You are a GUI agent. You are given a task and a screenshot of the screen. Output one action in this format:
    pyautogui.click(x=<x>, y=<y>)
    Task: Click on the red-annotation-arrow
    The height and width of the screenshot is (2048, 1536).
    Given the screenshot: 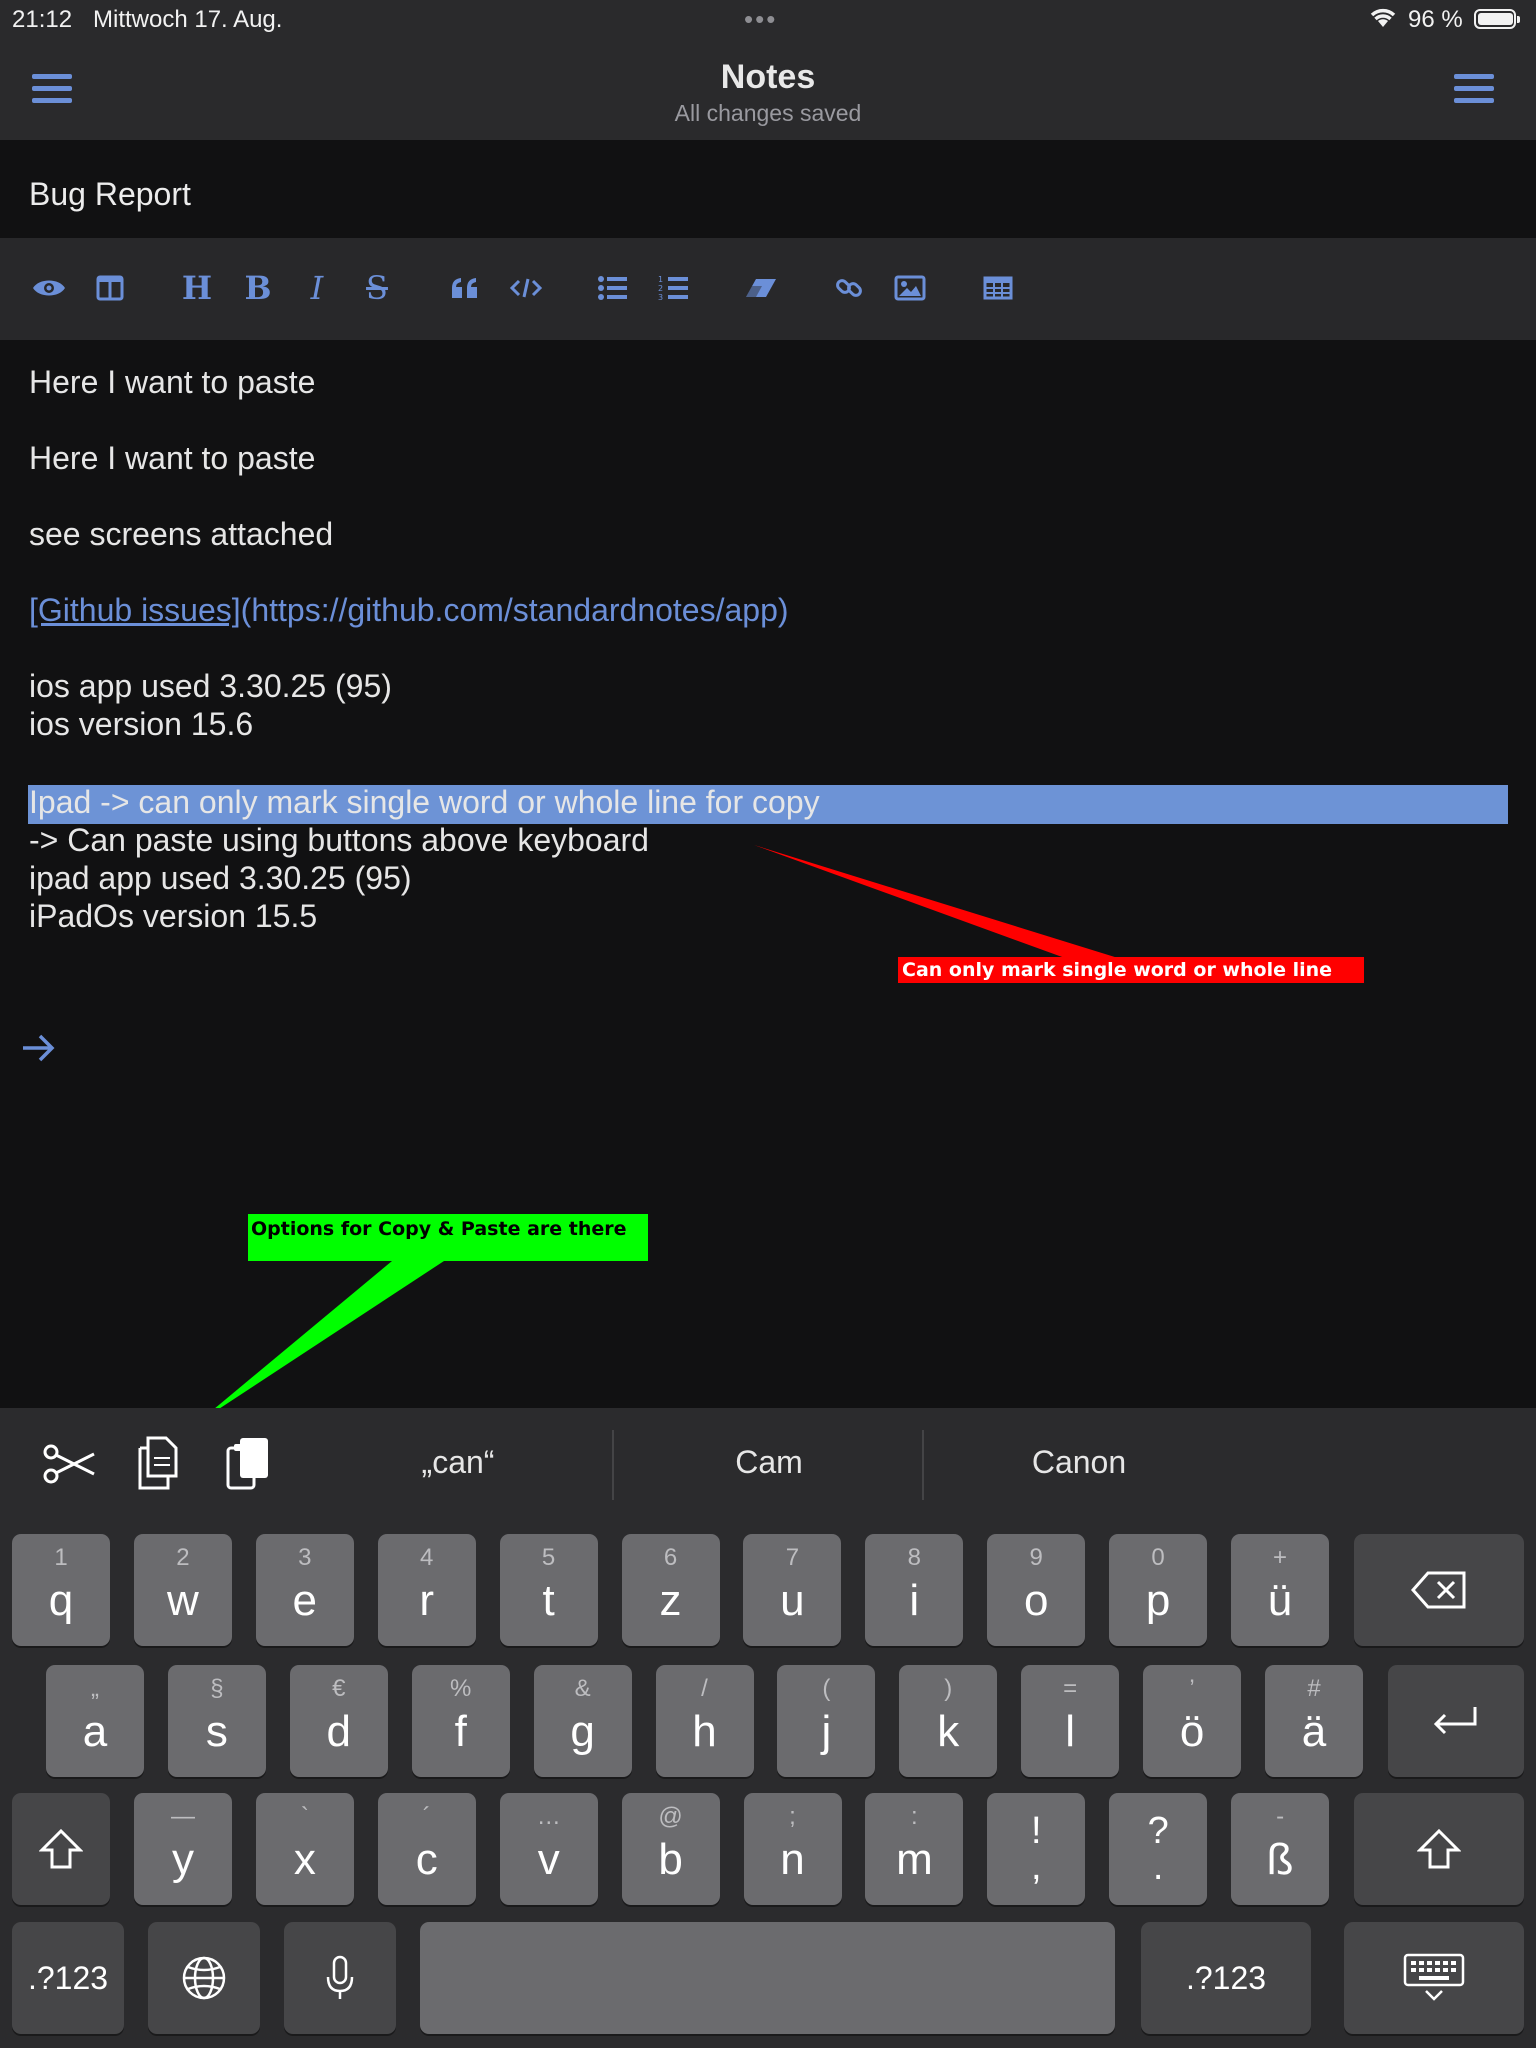 What is the action you would take?
    pyautogui.click(x=936, y=907)
    